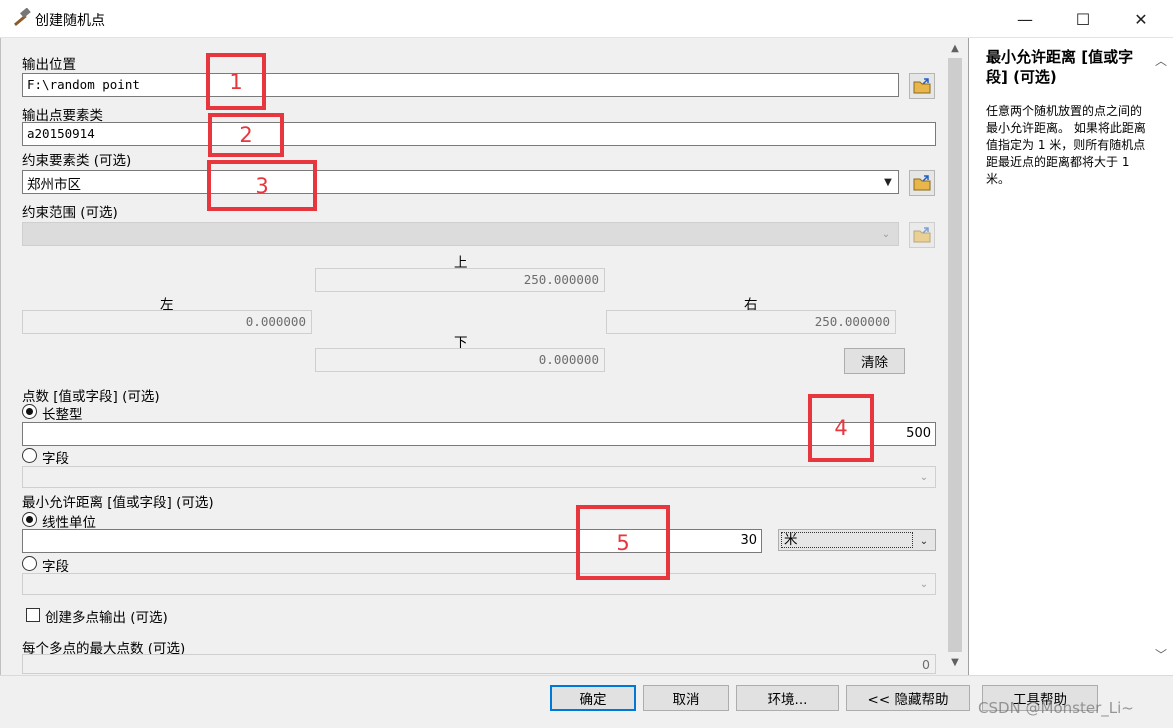  I want to click on minimize-icon: —, so click(1025, 19).